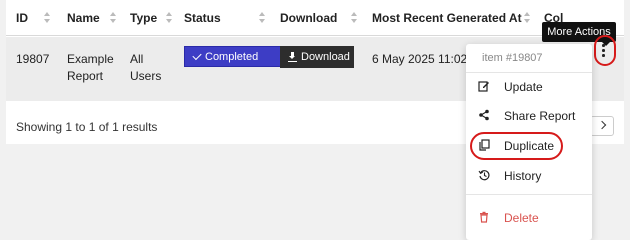 This screenshot has height=240, width=630. What do you see at coordinates (483, 86) in the screenshot?
I see `edit-icon` at bounding box center [483, 86].